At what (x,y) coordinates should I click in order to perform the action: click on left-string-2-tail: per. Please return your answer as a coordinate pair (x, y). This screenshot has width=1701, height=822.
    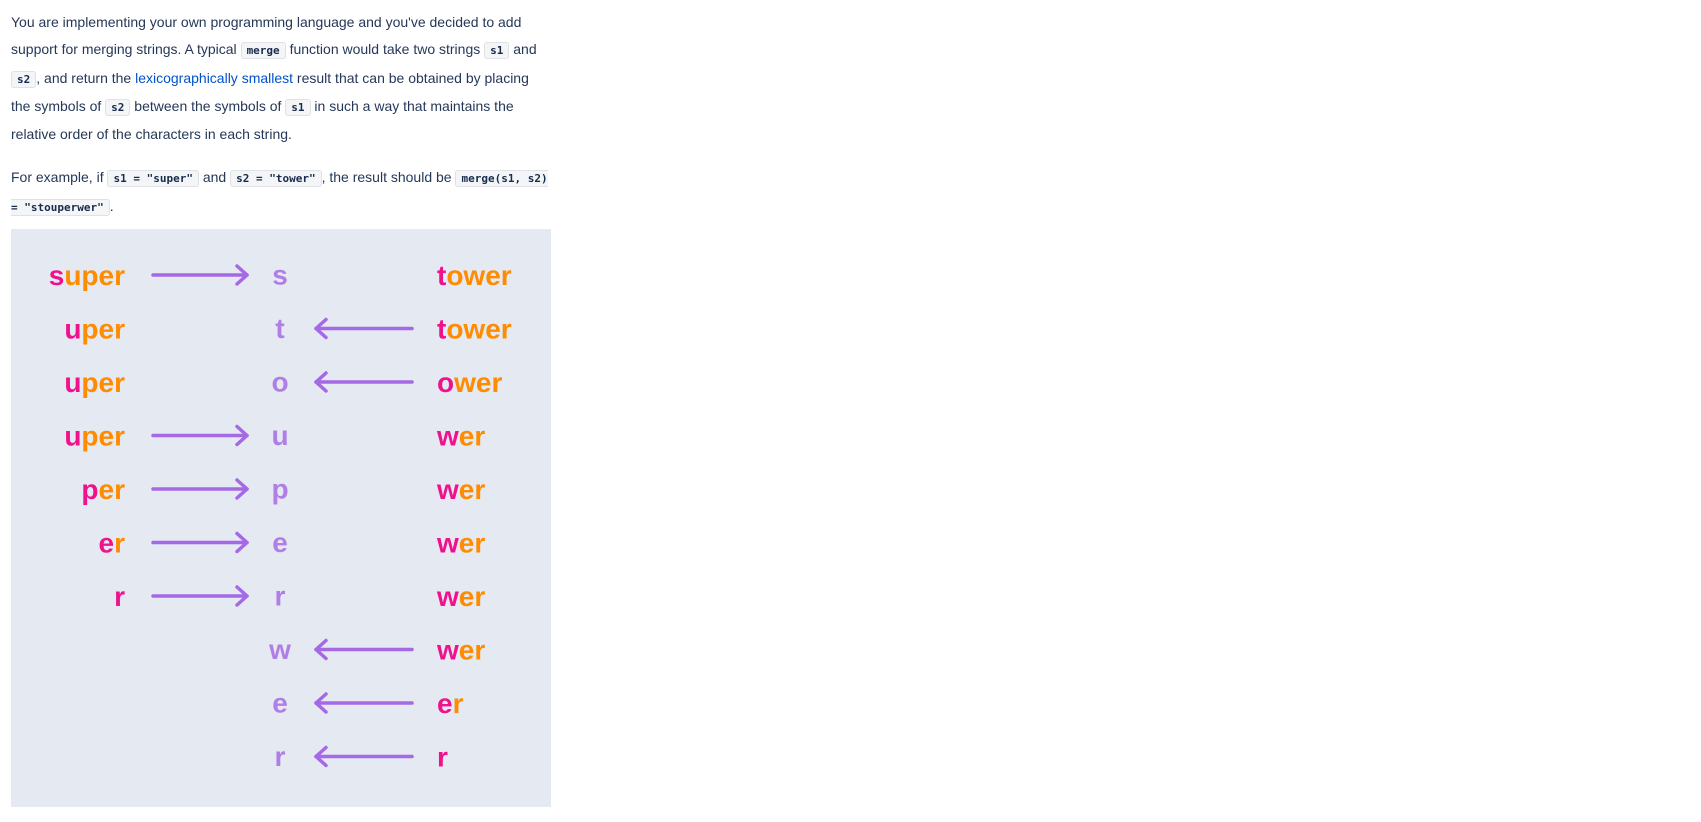
    Looking at the image, I should click on (103, 328).